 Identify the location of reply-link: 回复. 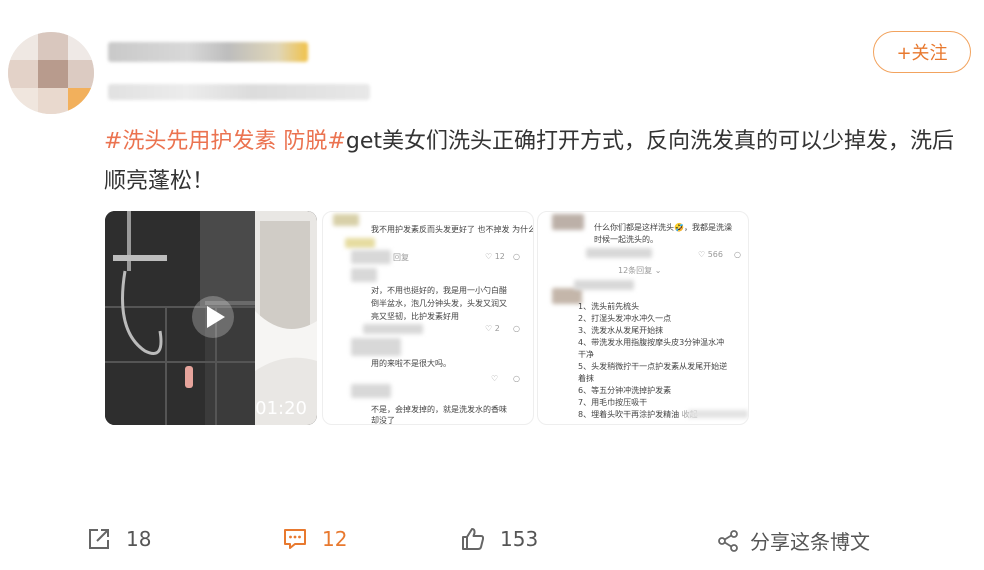
(401, 257).